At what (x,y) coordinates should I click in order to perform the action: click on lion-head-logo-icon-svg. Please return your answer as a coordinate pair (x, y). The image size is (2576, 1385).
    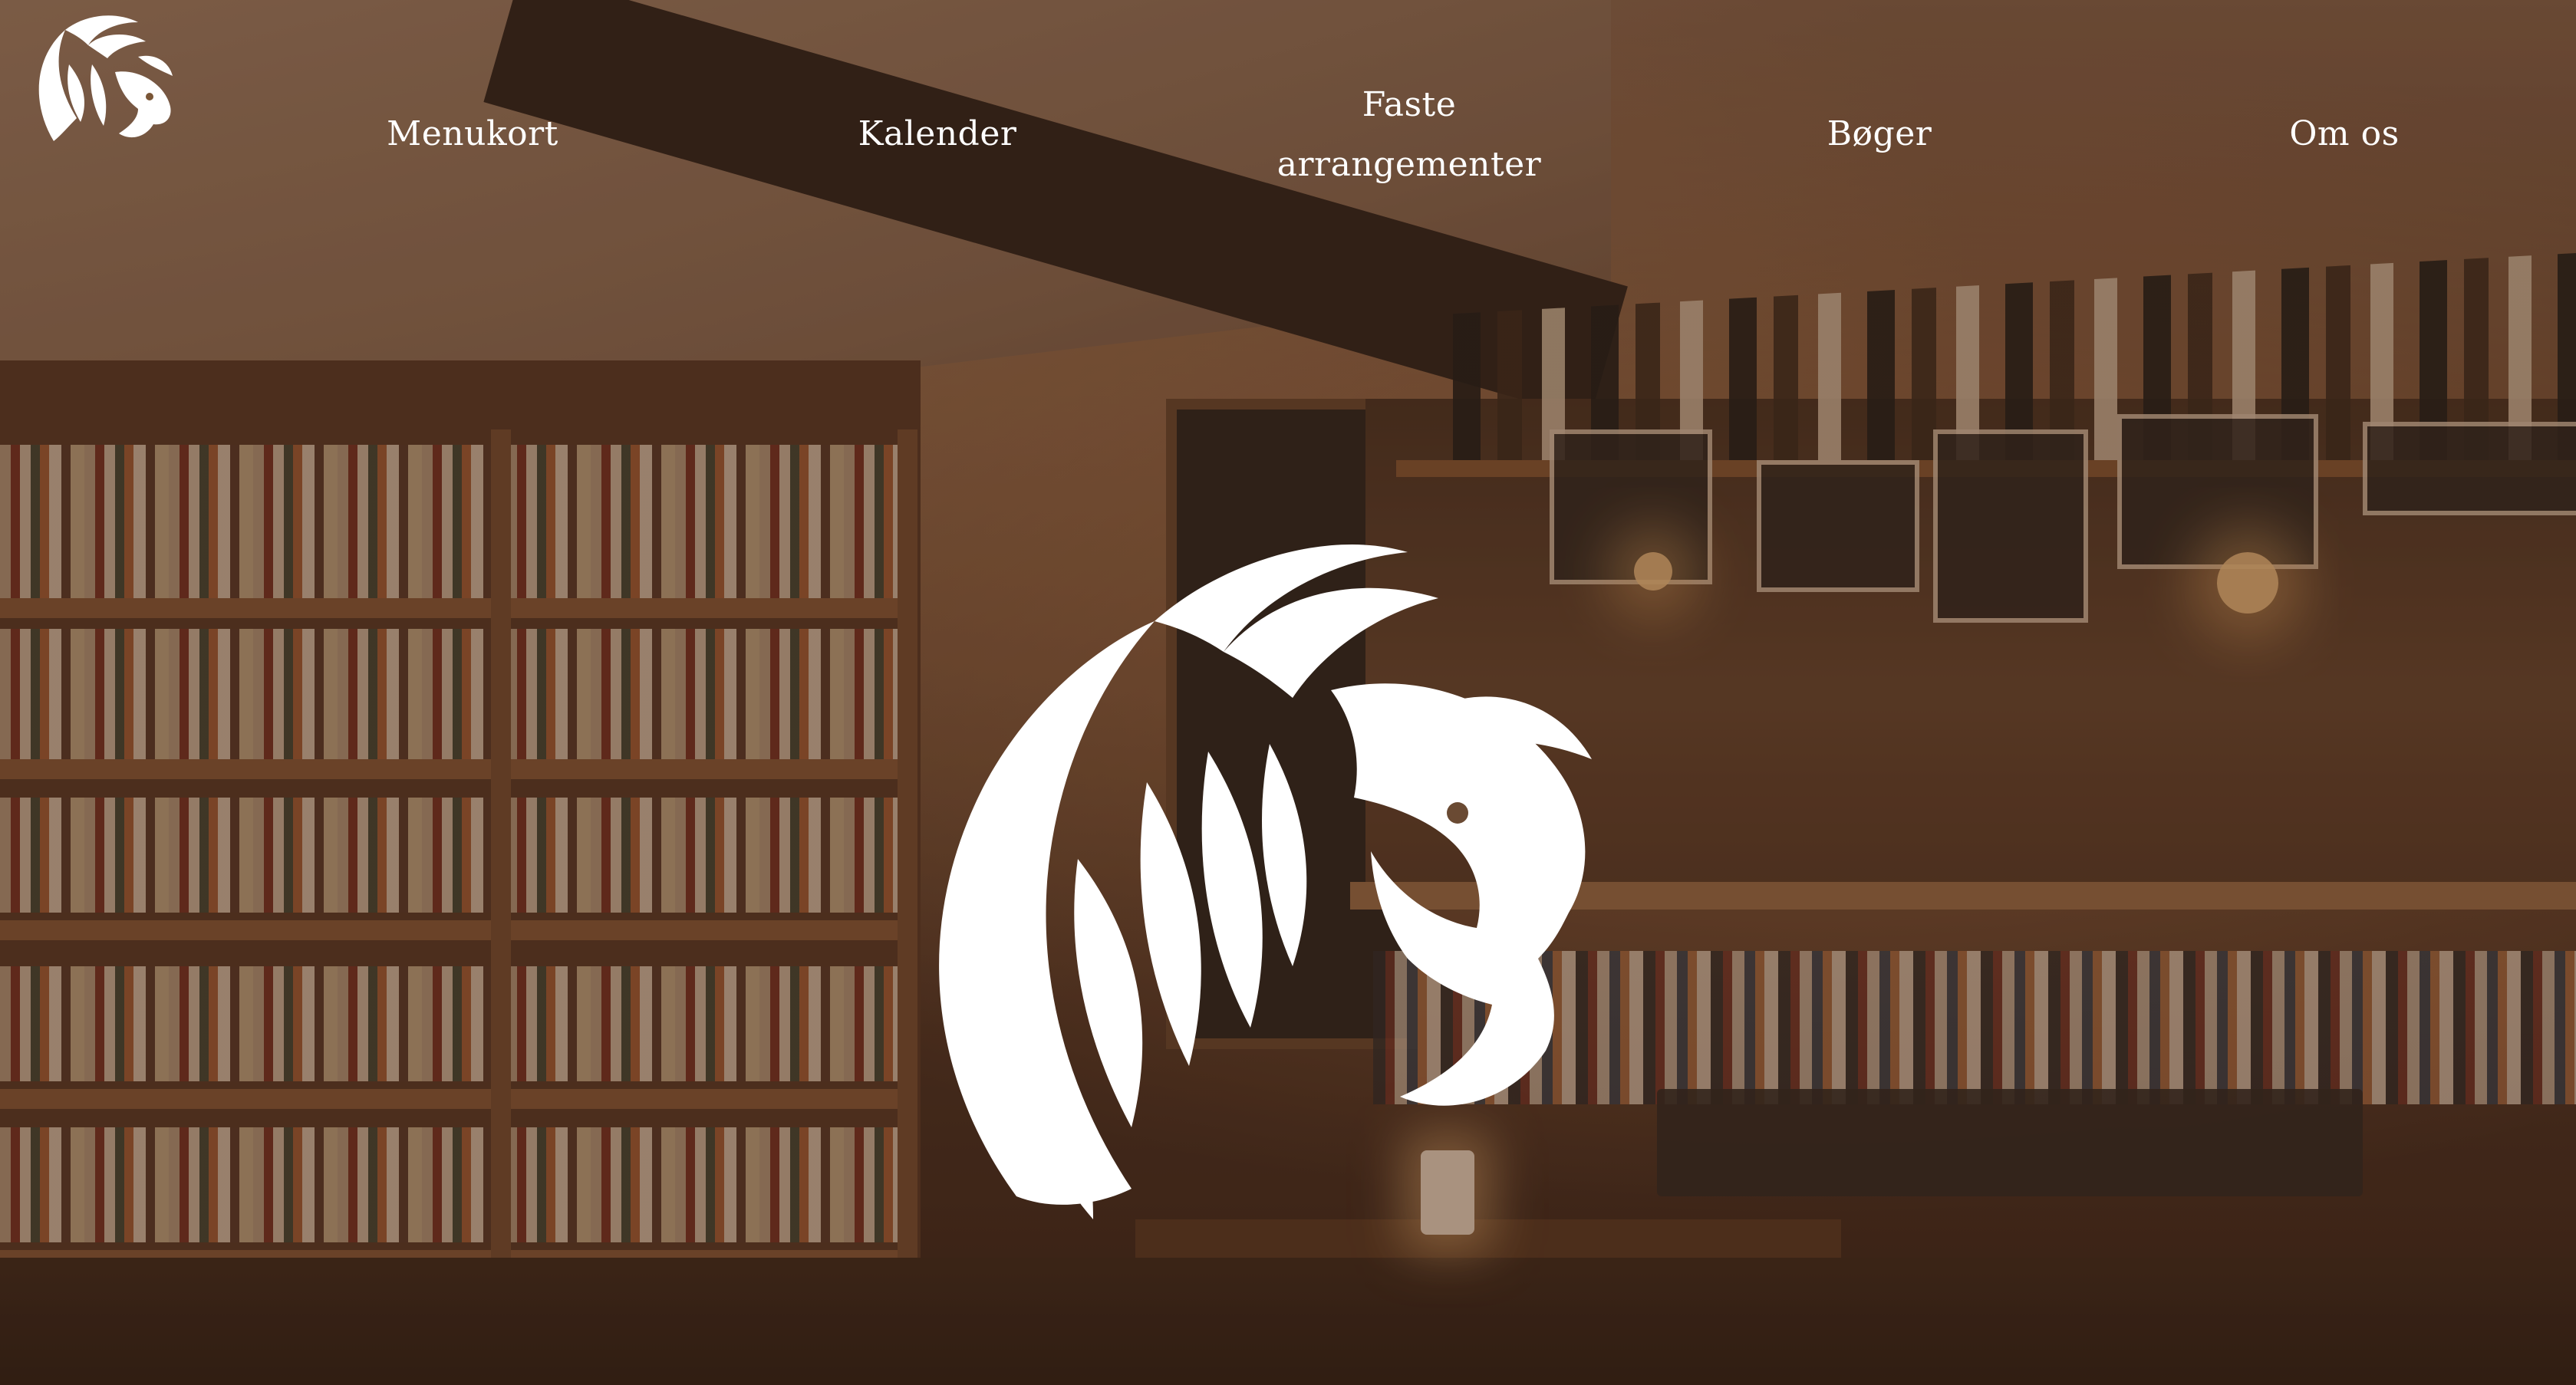
    Looking at the image, I should click on (105, 78).